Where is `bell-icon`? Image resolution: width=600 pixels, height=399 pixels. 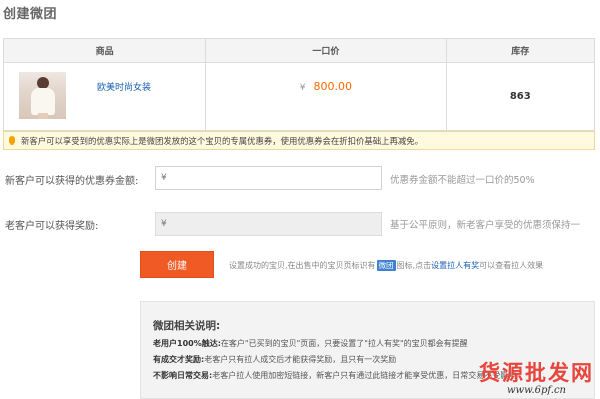
bell-icon is located at coordinates (12, 140).